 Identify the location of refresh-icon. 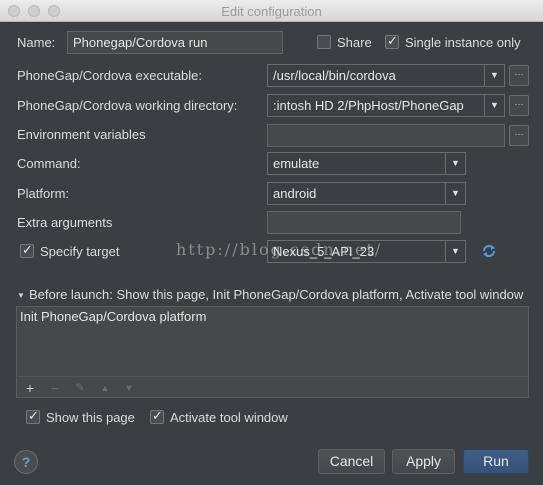
(489, 251).